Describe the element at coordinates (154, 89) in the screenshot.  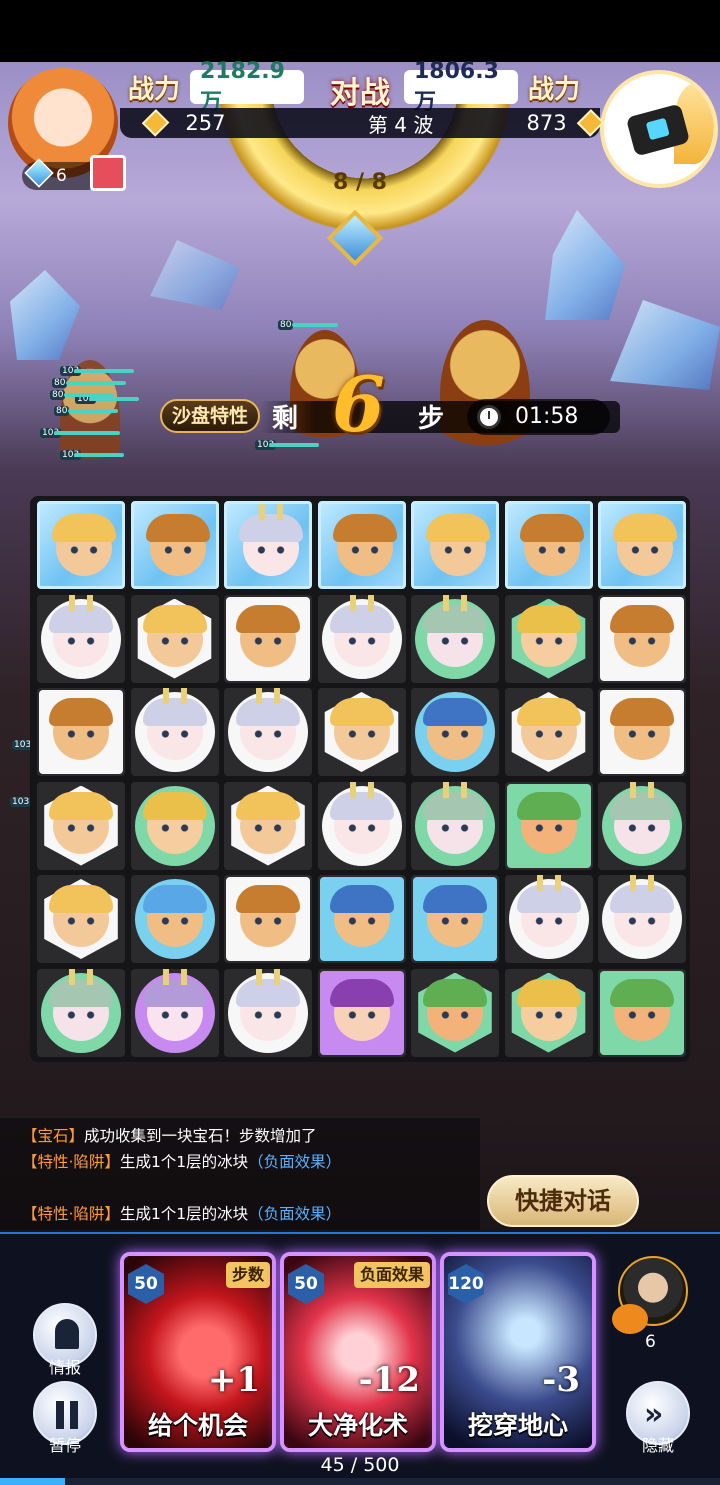
I see `left-power-label: 战力` at that location.